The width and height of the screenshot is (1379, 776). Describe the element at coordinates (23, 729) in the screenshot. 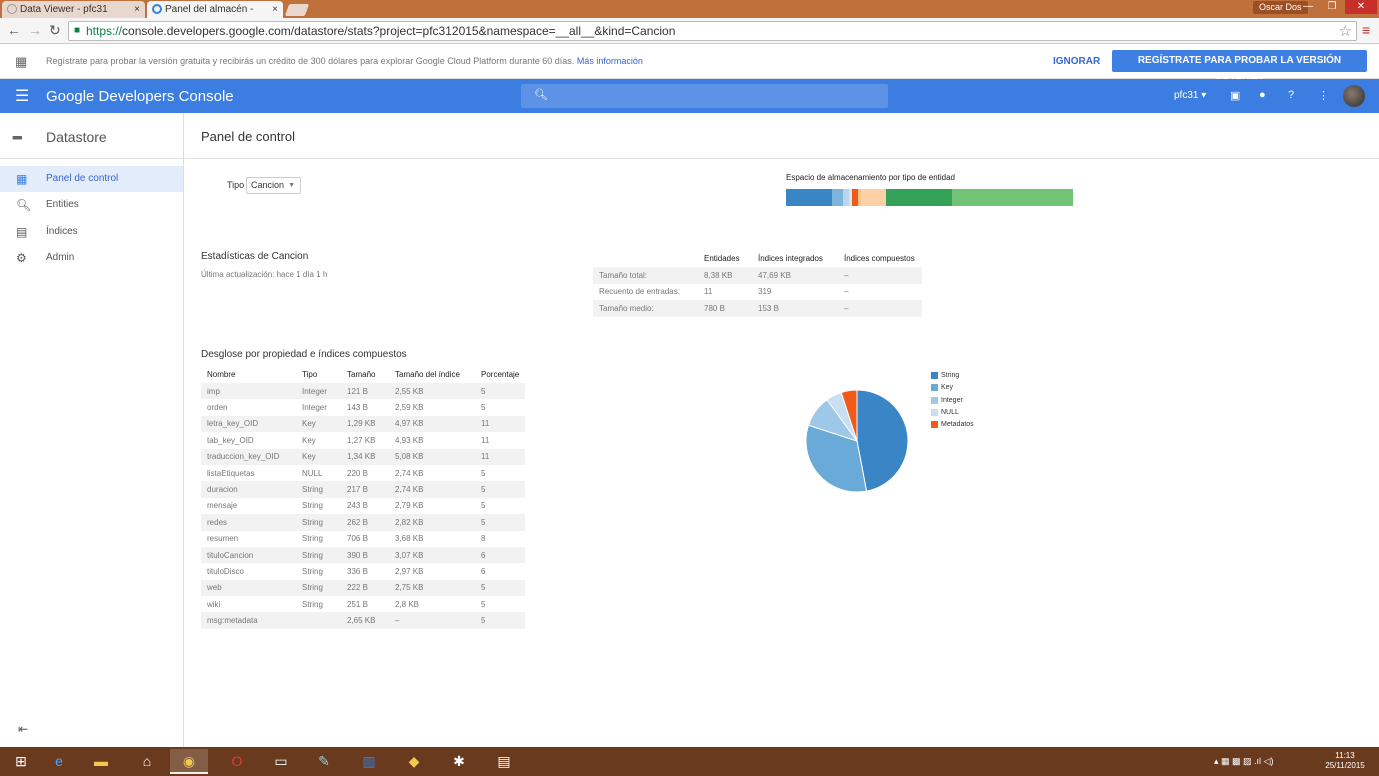

I see `collapse-sidebar-icon: ⇤` at that location.